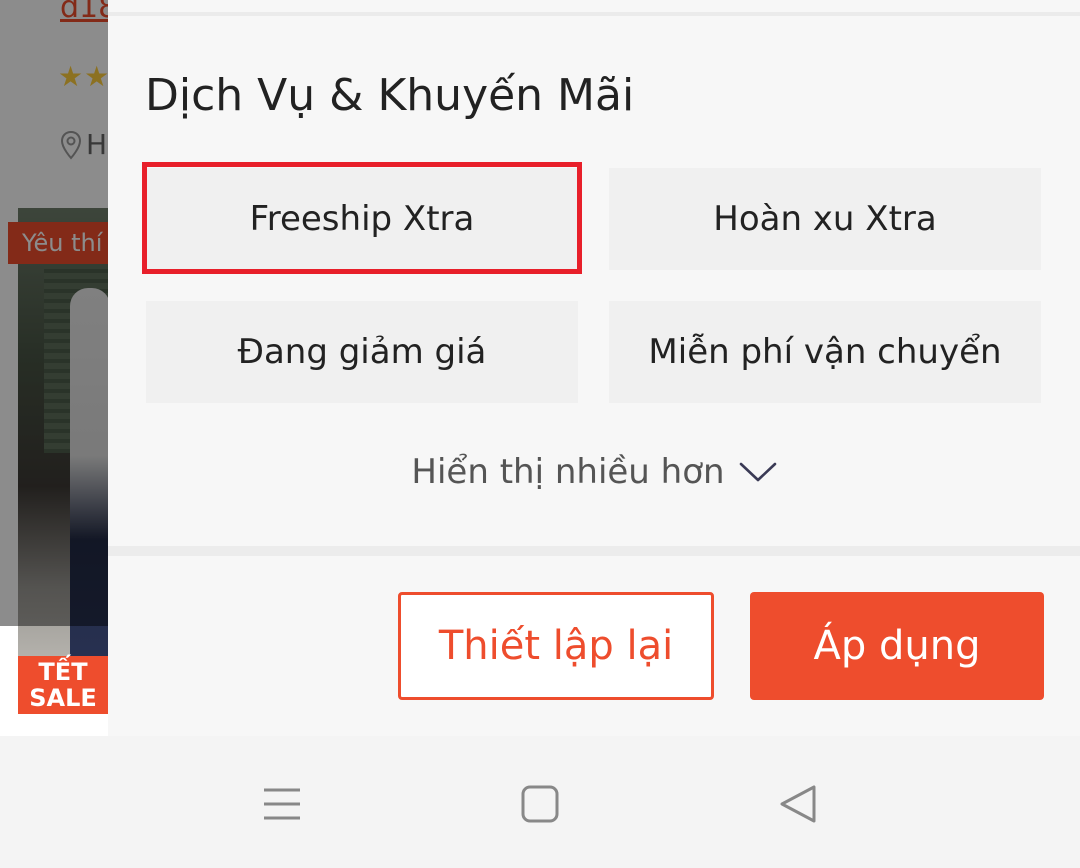 The width and height of the screenshot is (1080, 868). I want to click on show-more-label: Hiển thị nhiều hơn, so click(568, 472).